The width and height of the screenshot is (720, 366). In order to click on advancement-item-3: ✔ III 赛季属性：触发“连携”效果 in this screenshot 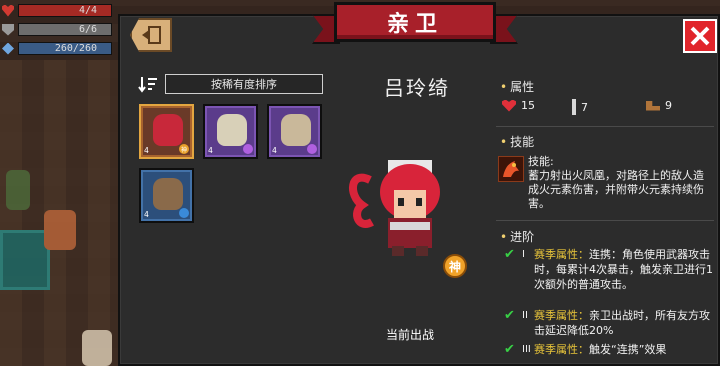, I will do `click(609, 349)`.